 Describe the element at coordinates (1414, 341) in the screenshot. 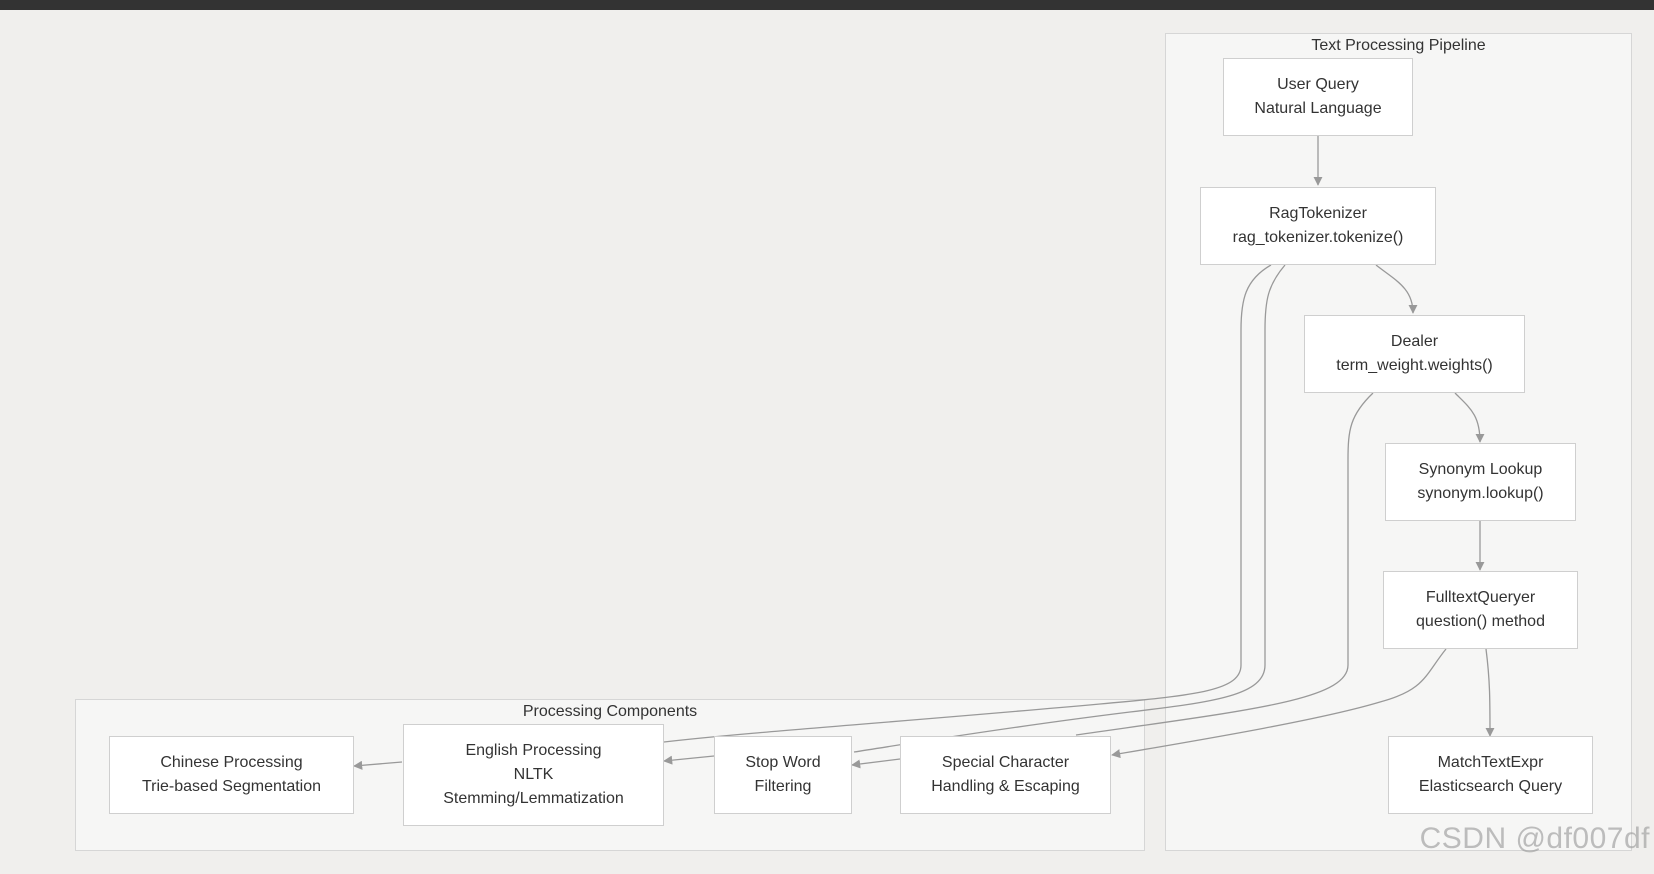

I see `node-dealer-title: Dealer` at that location.